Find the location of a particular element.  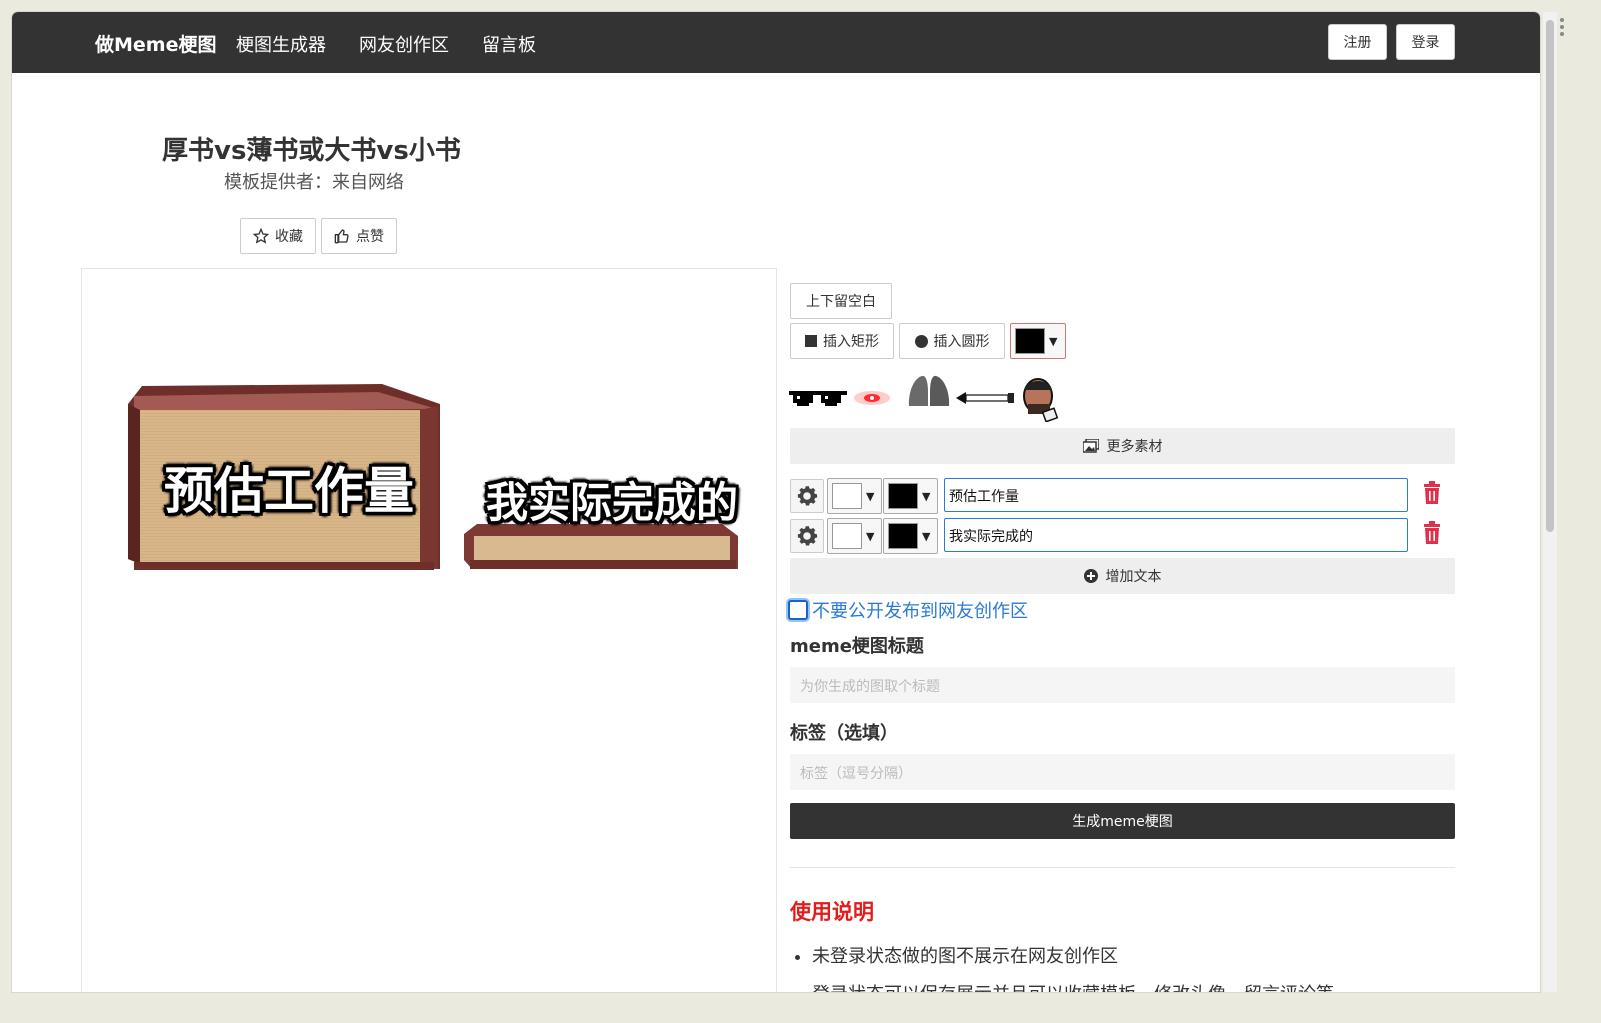

private-checkbox is located at coordinates (798, 610).